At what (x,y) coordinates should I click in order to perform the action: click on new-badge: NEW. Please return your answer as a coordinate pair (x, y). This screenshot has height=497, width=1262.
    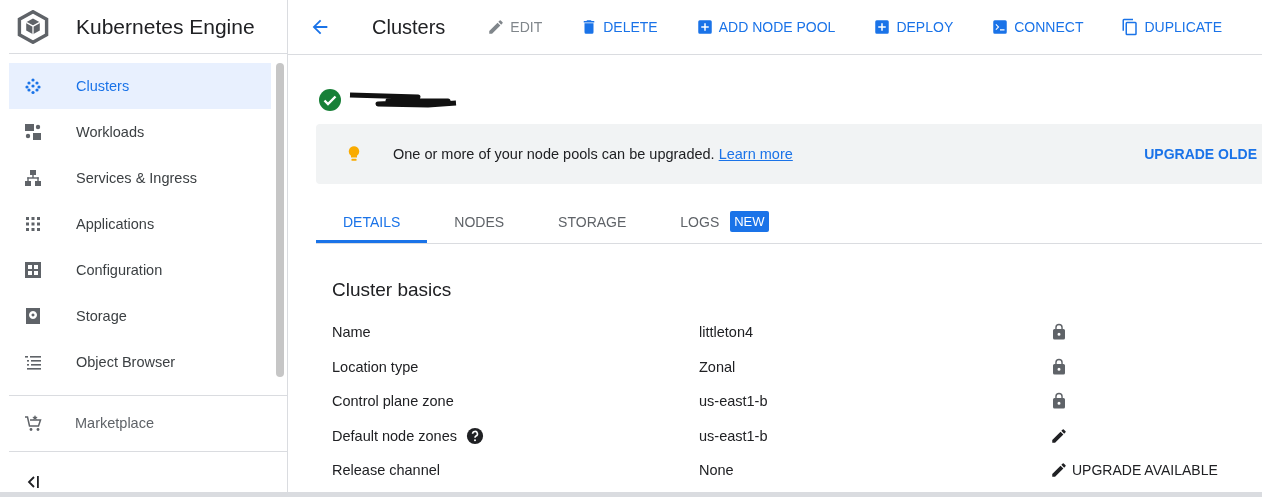
    Looking at the image, I should click on (749, 221).